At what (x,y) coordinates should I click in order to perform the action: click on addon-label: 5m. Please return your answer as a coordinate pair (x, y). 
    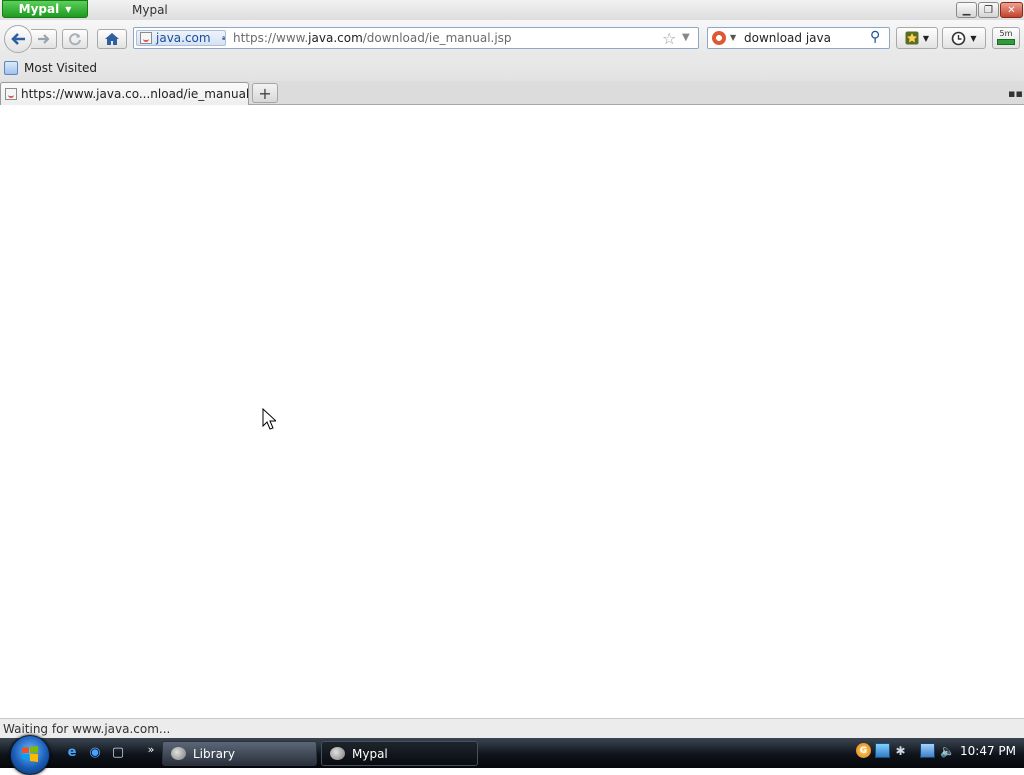
    Looking at the image, I should click on (1006, 33).